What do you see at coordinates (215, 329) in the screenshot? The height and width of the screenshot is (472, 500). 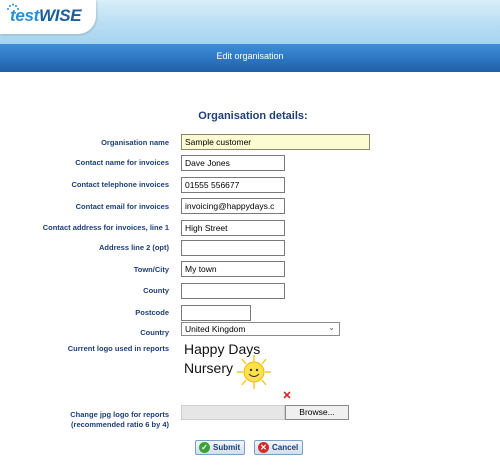 I see `country-selected-value: United Kingdom` at bounding box center [215, 329].